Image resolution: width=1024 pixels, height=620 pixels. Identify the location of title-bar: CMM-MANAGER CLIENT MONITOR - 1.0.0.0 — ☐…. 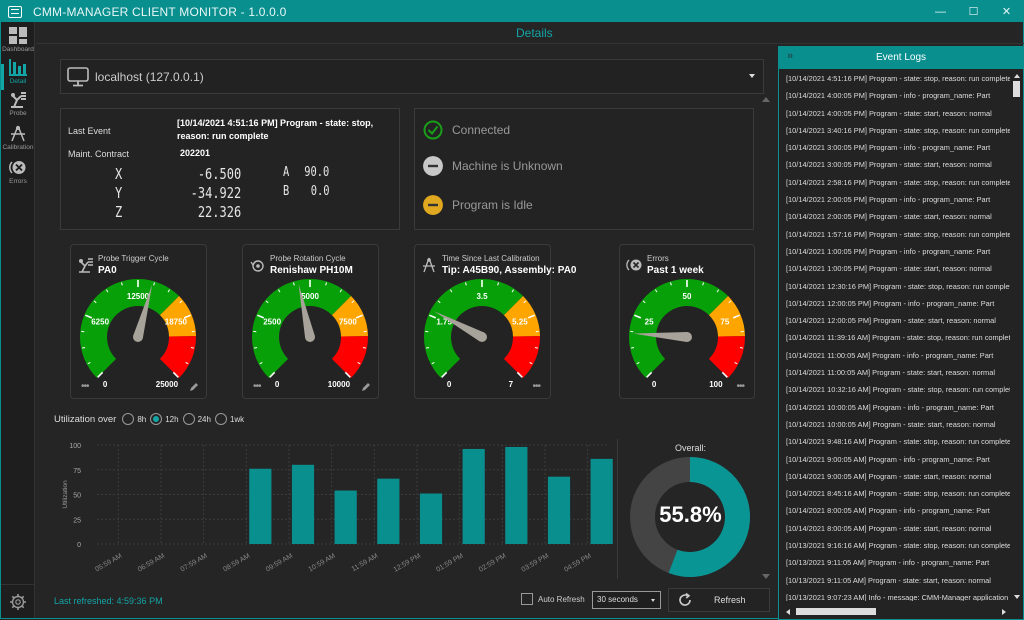
(512, 11).